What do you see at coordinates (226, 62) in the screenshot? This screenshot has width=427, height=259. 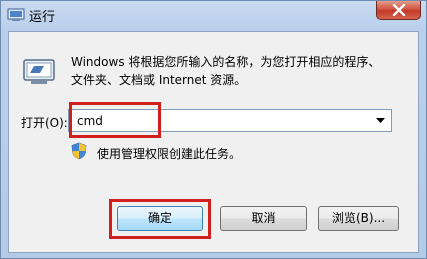 I see `description-line-1: Windows 将根据您所输入的名称，为您打开相应的程序、` at bounding box center [226, 62].